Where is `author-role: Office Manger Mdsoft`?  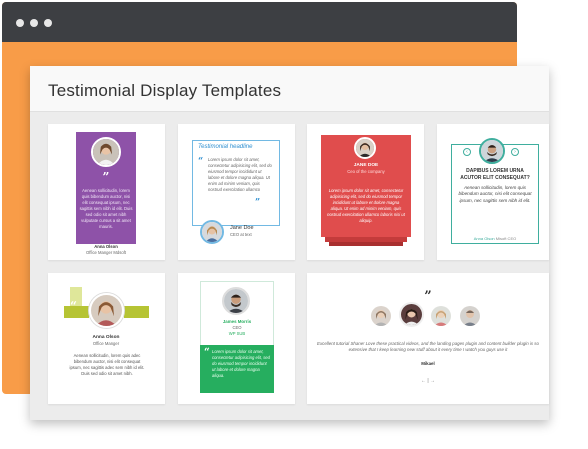 author-role: Office Manger Mdsoft is located at coordinates (106, 252).